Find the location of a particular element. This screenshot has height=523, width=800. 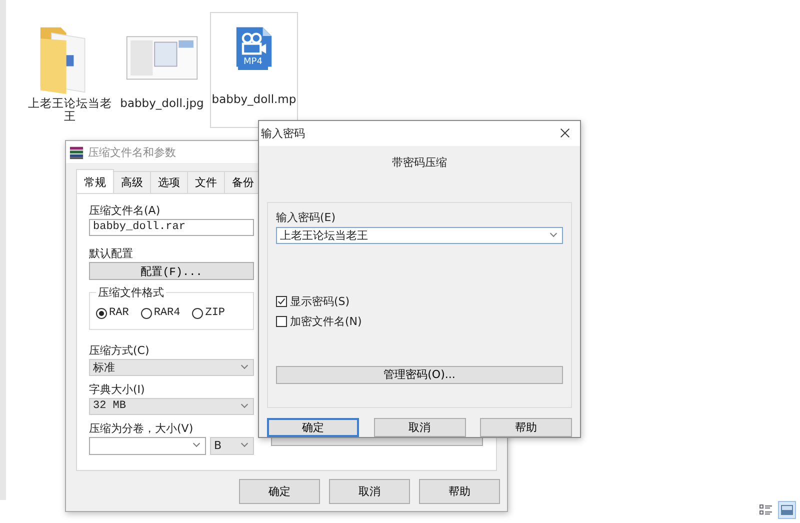

radio-option: RAR4 is located at coordinates (160, 313).